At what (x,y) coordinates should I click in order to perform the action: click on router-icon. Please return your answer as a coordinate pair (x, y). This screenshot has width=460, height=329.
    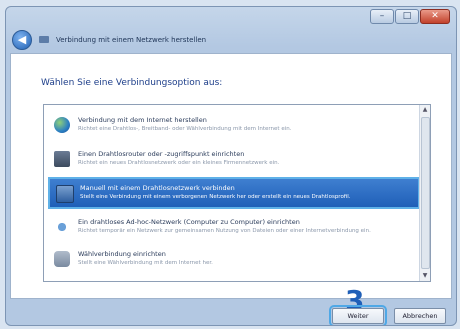
    Looking at the image, I should click on (62, 159).